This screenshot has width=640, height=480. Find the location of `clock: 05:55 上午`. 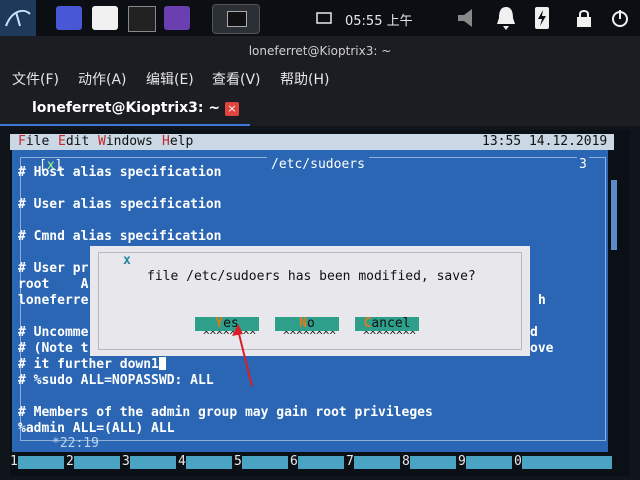

clock: 05:55 上午 is located at coordinates (379, 19).